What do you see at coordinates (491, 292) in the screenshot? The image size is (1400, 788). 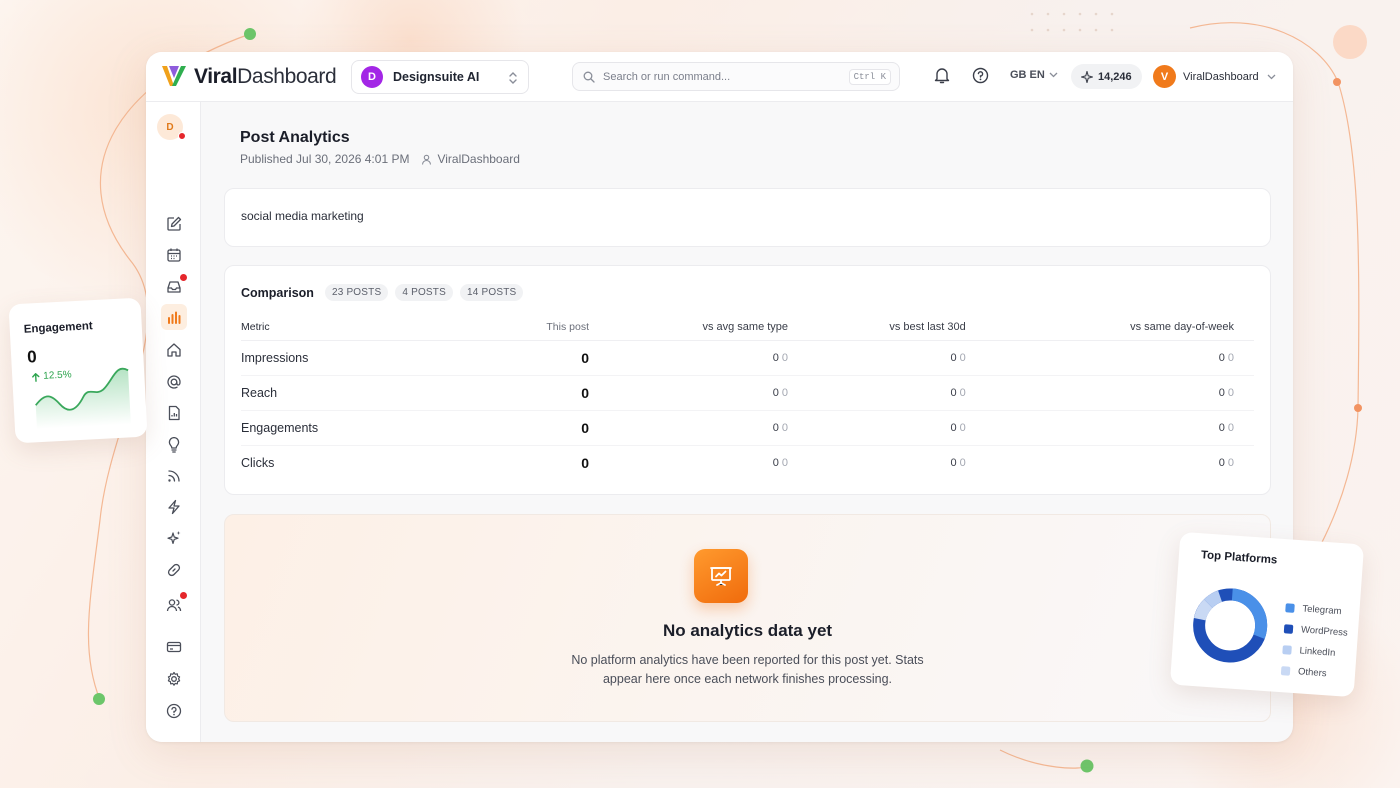 I see `posts-count-chip: 14 POSTS` at bounding box center [491, 292].